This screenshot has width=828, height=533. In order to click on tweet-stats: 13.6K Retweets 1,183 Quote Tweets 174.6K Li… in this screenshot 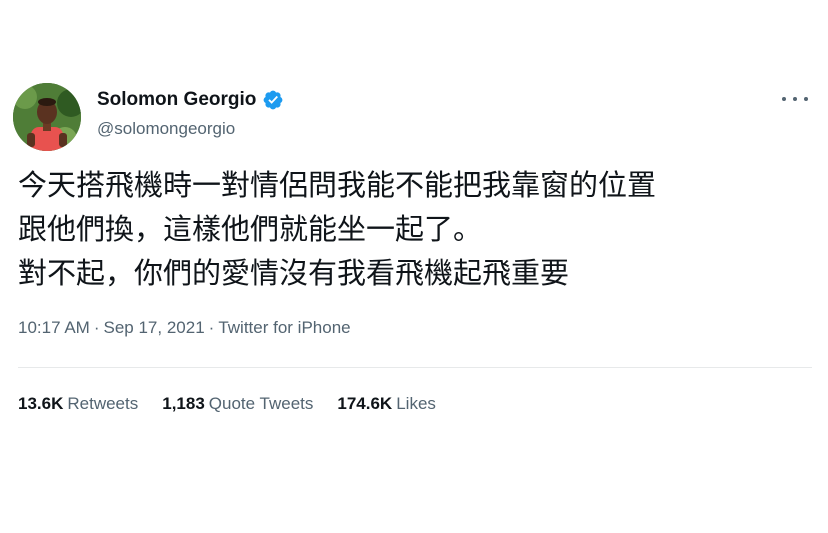, I will do `click(227, 404)`.